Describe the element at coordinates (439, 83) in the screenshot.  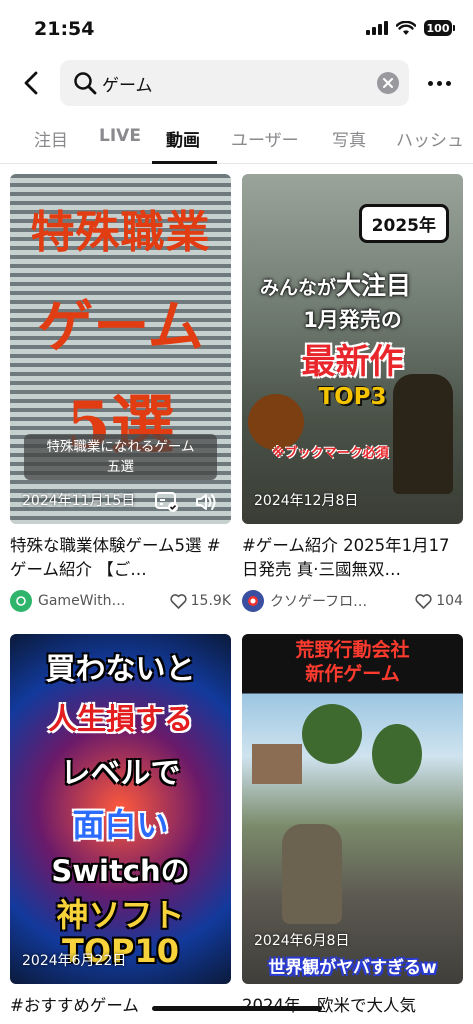
I see `more-options-button` at that location.